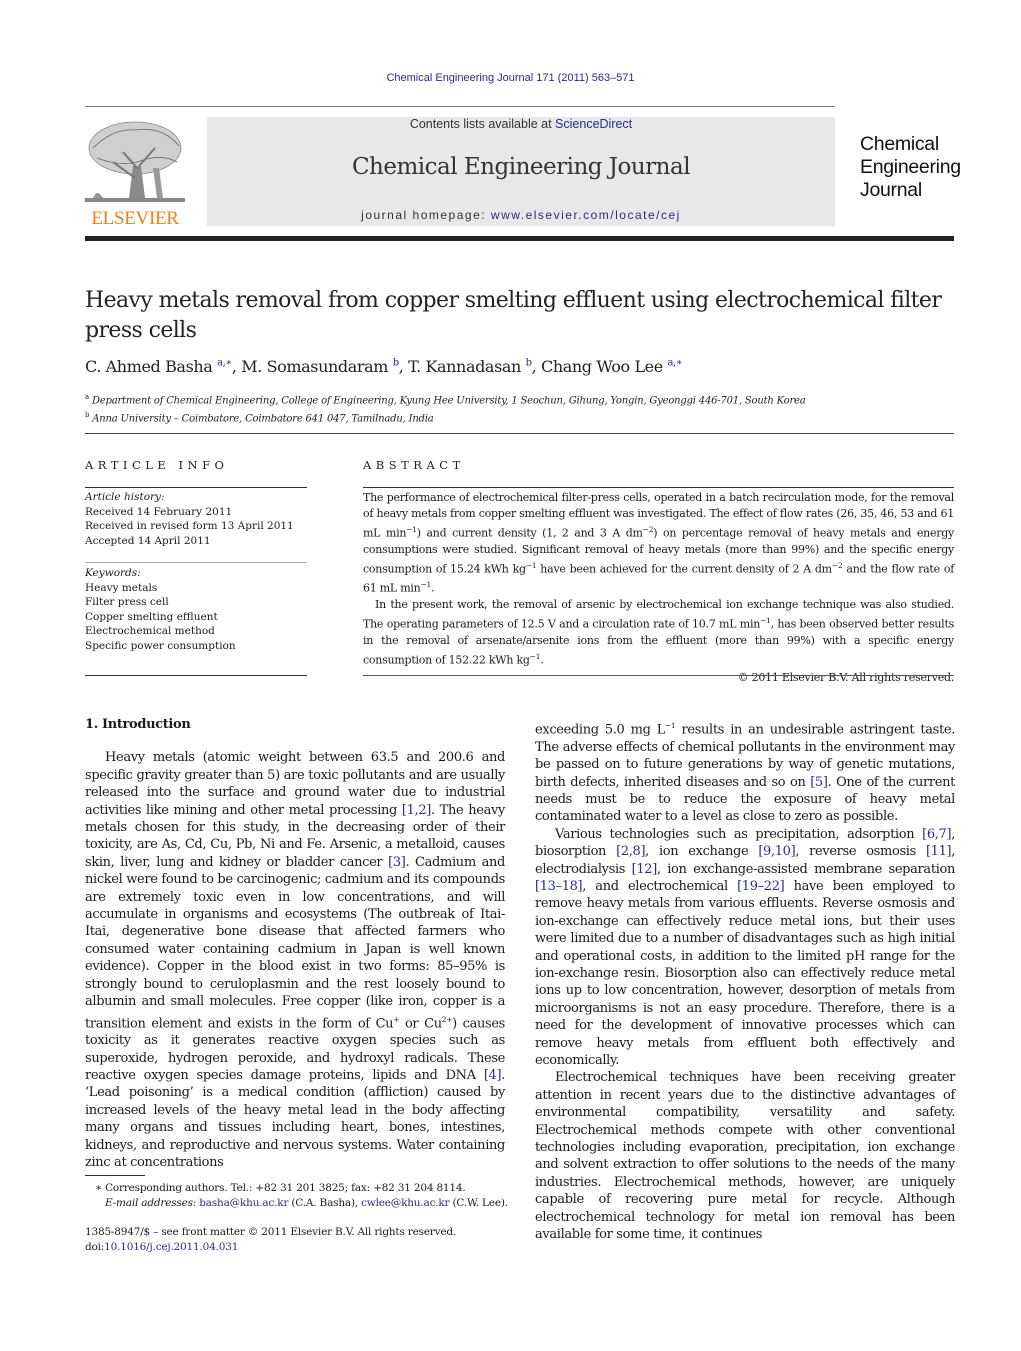  I want to click on doi-link: 10.1016/j.cej.2011.04.031, so click(171, 1247).